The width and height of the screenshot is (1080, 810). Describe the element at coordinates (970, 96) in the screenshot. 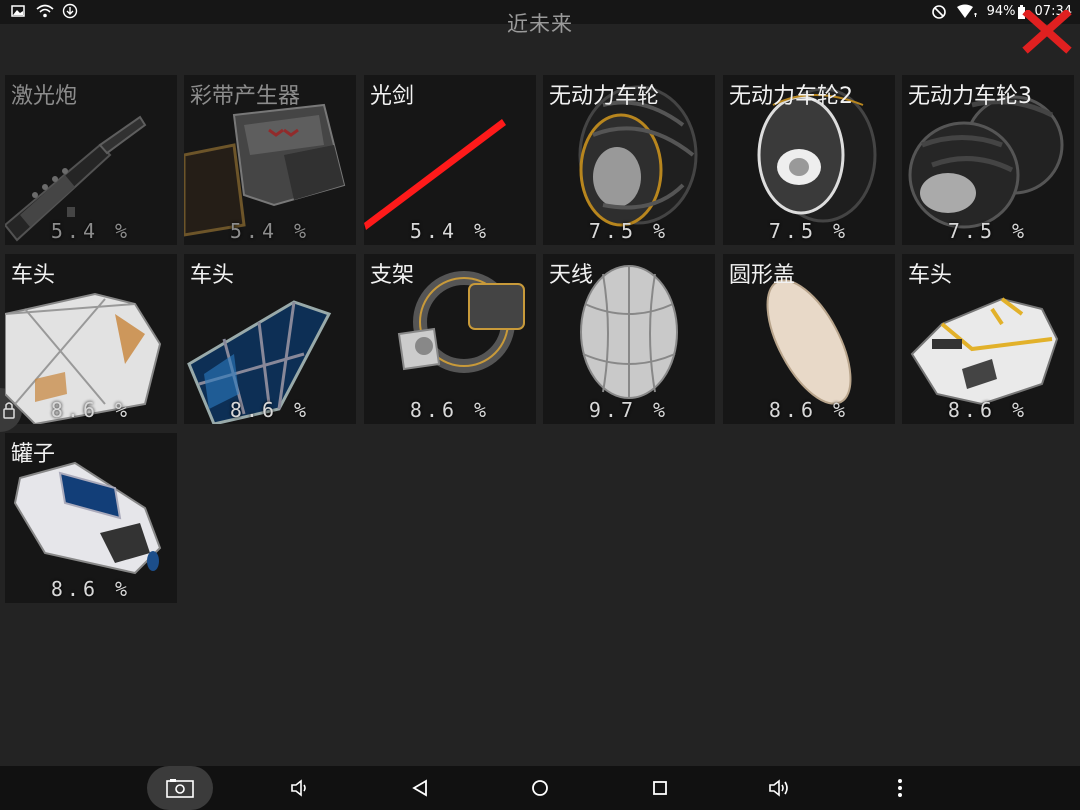

I see `item-name: 无动力车轮3` at that location.